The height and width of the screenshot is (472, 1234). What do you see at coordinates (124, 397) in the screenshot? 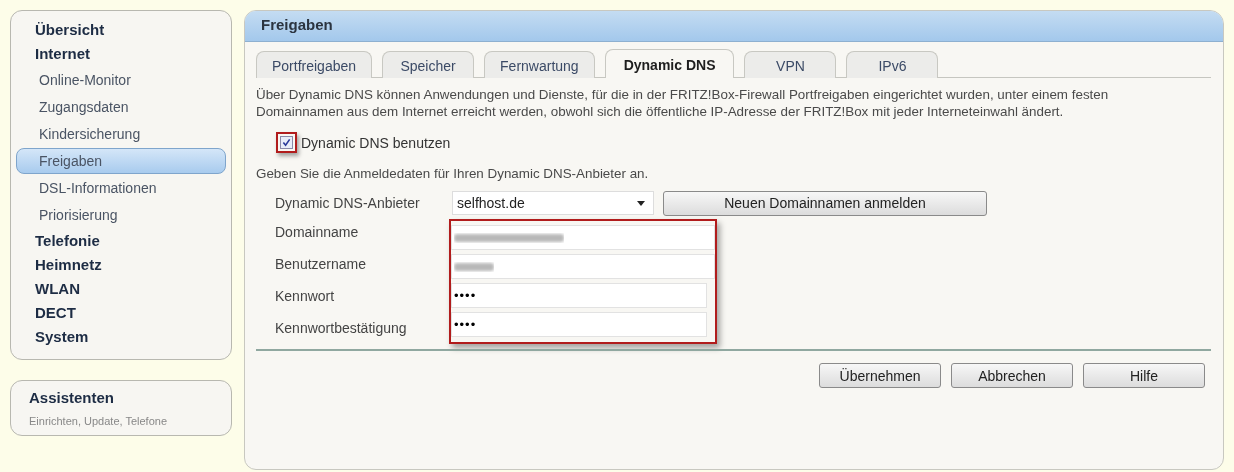
I see `assistant-title: Assistenten` at bounding box center [124, 397].